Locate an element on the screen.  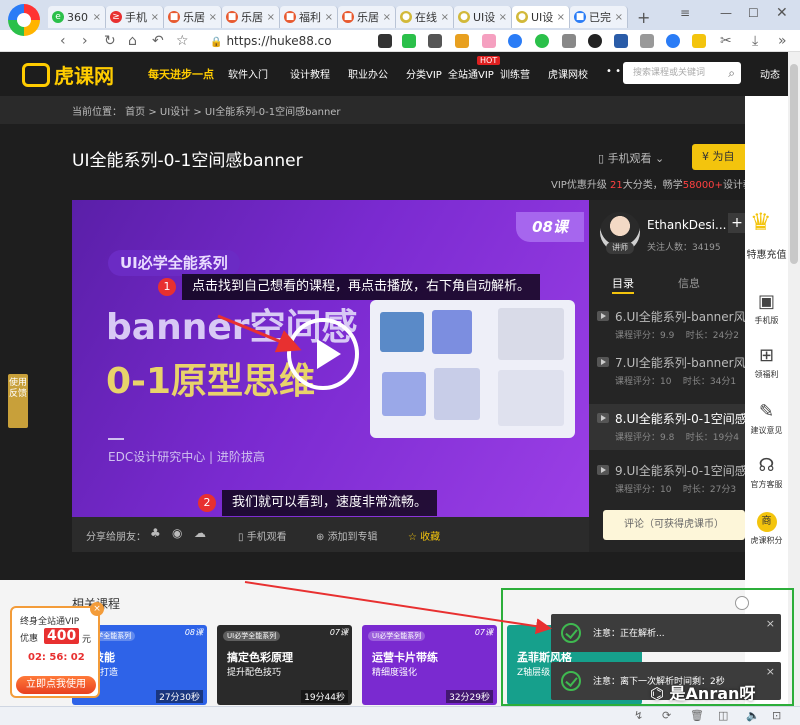
arrow-to-play is located at coordinates (259, 333).